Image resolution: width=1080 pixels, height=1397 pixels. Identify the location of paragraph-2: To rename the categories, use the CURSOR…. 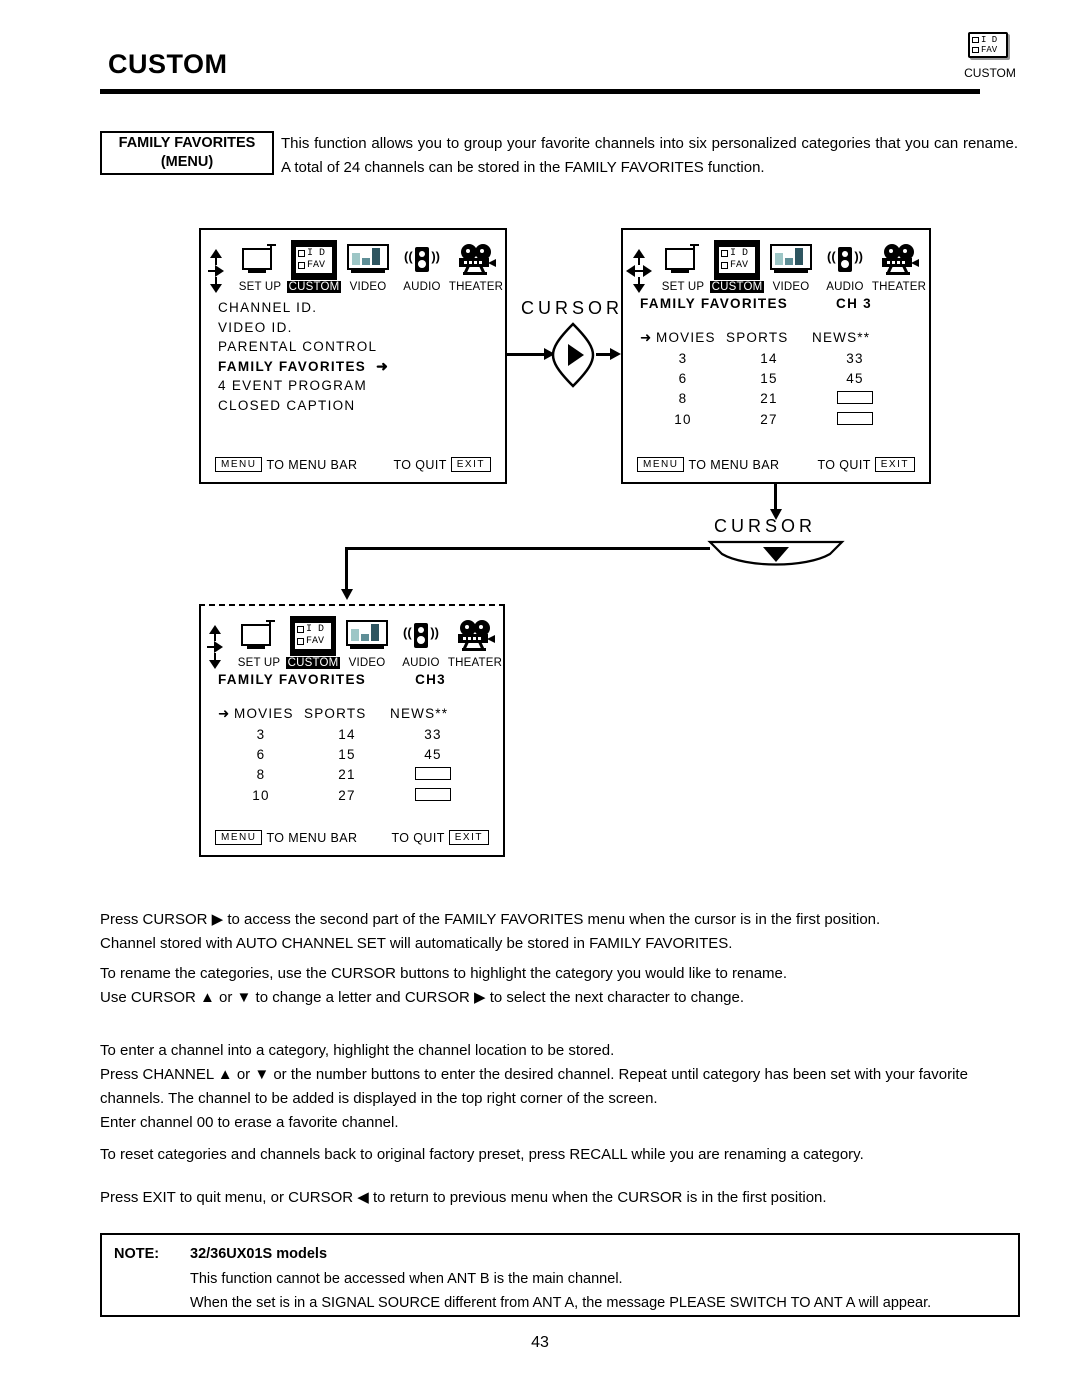
(560, 986).